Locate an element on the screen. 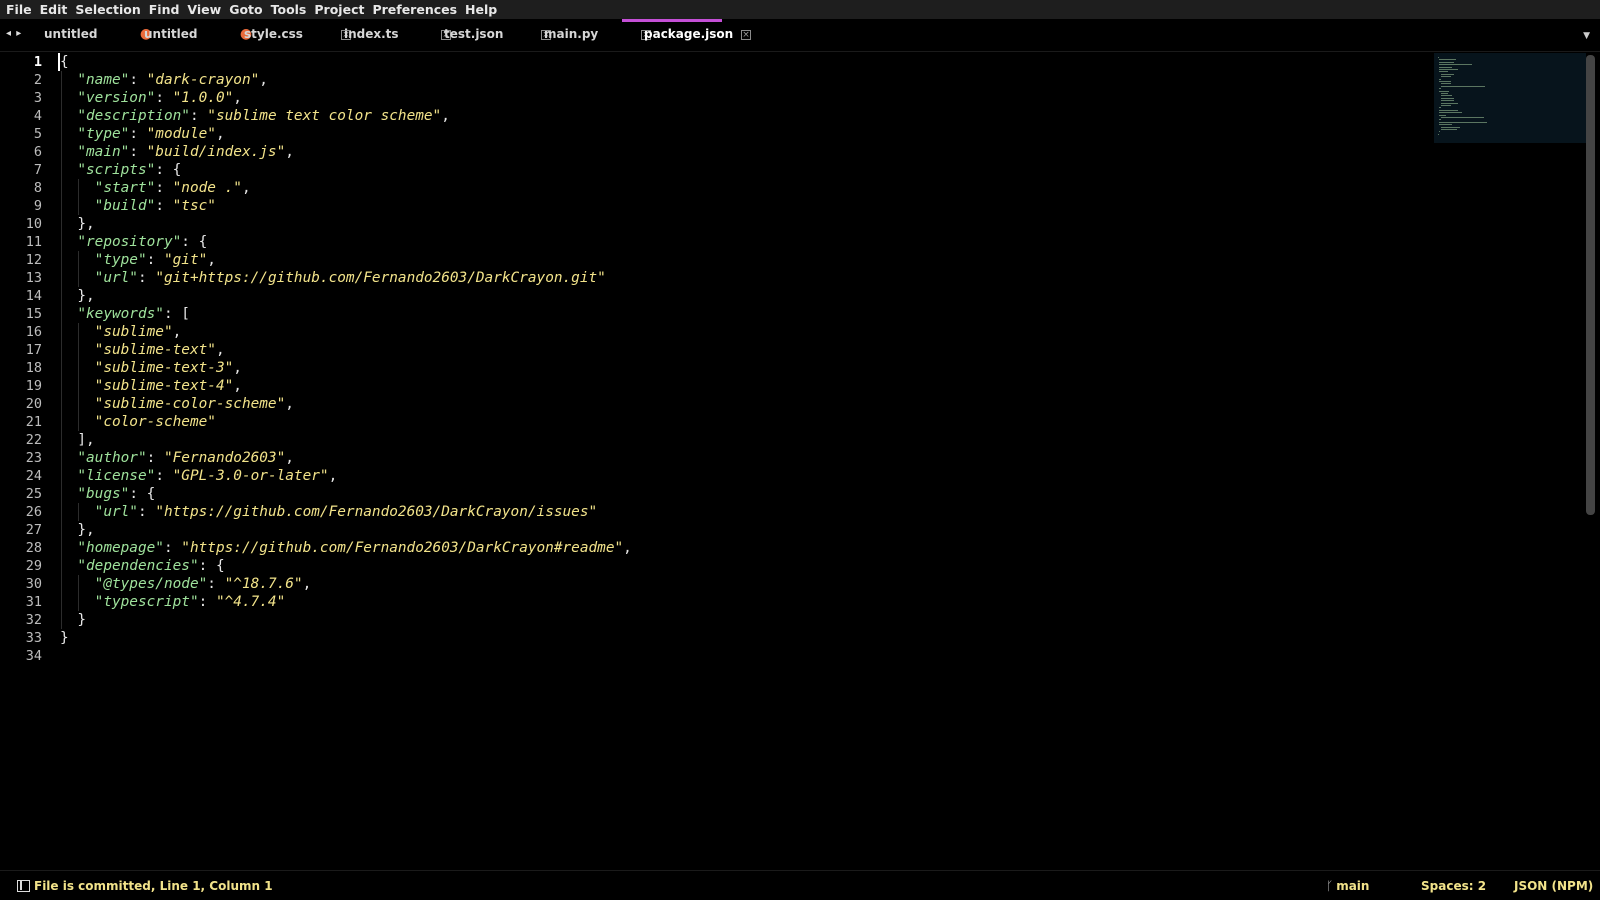  line-number: 28 is located at coordinates (33, 548).